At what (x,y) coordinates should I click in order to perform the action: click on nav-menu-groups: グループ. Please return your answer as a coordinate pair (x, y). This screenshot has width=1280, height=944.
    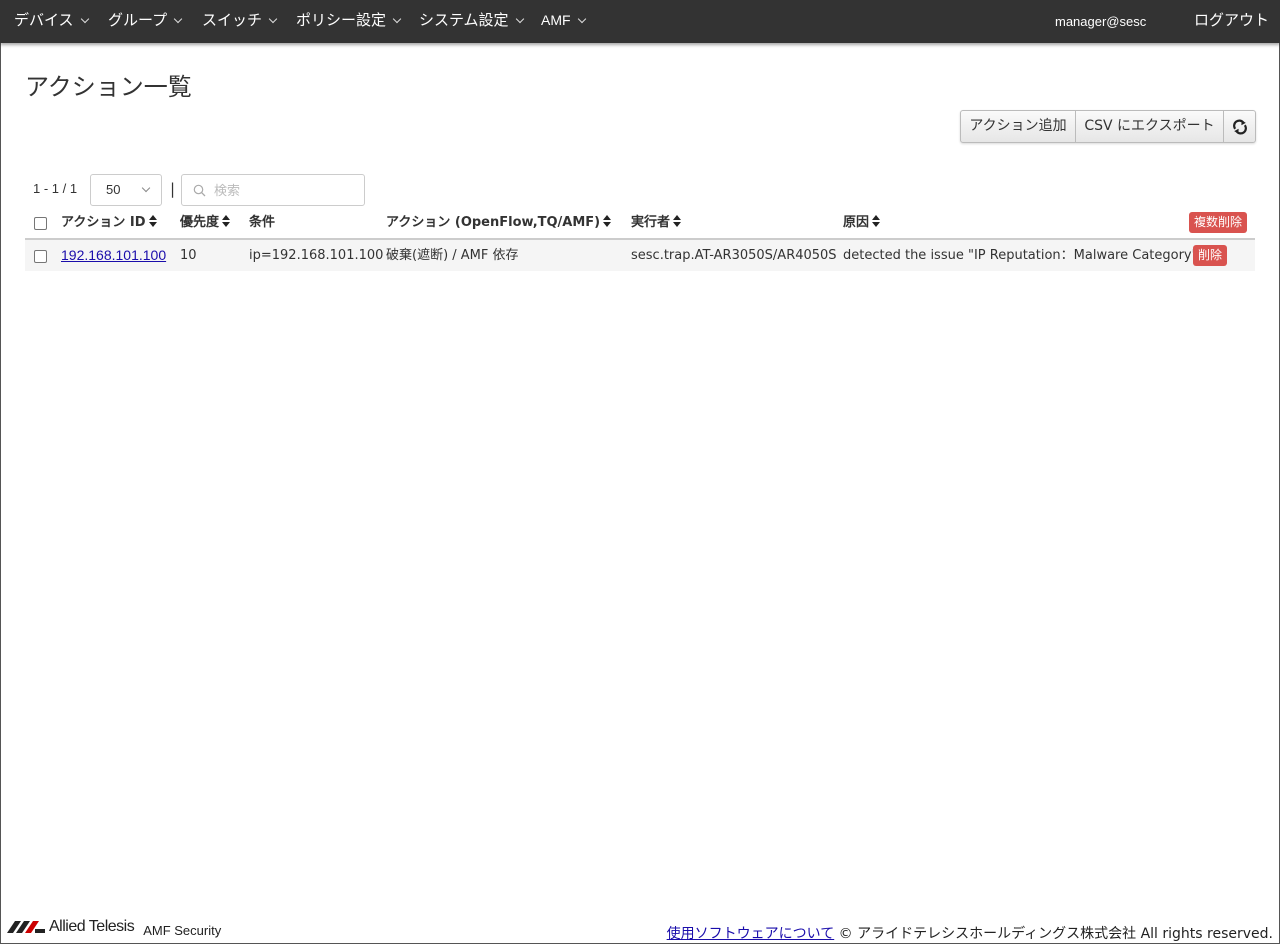
    Looking at the image, I should click on (145, 21).